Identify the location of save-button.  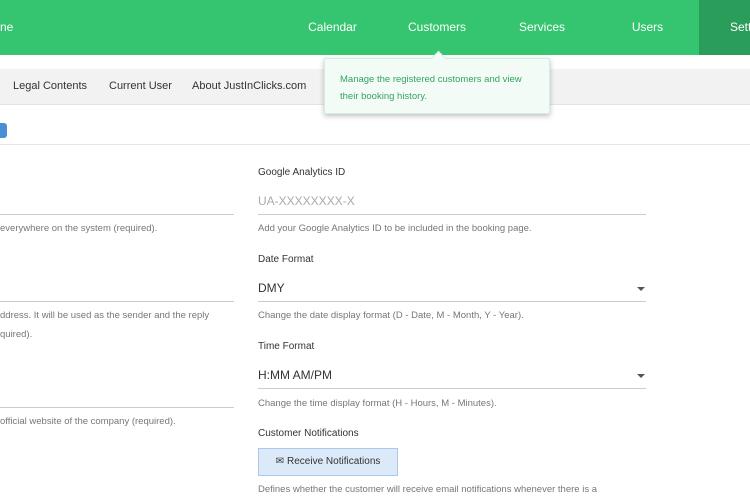
(3, 130).